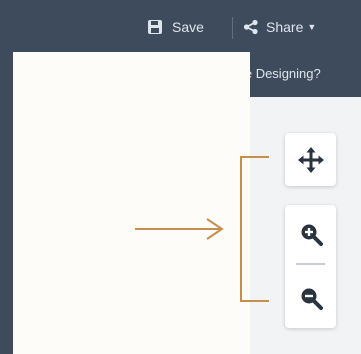 This screenshot has height=354, width=361. Describe the element at coordinates (6, 203) in the screenshot. I see `left-sidebar-edge` at that location.